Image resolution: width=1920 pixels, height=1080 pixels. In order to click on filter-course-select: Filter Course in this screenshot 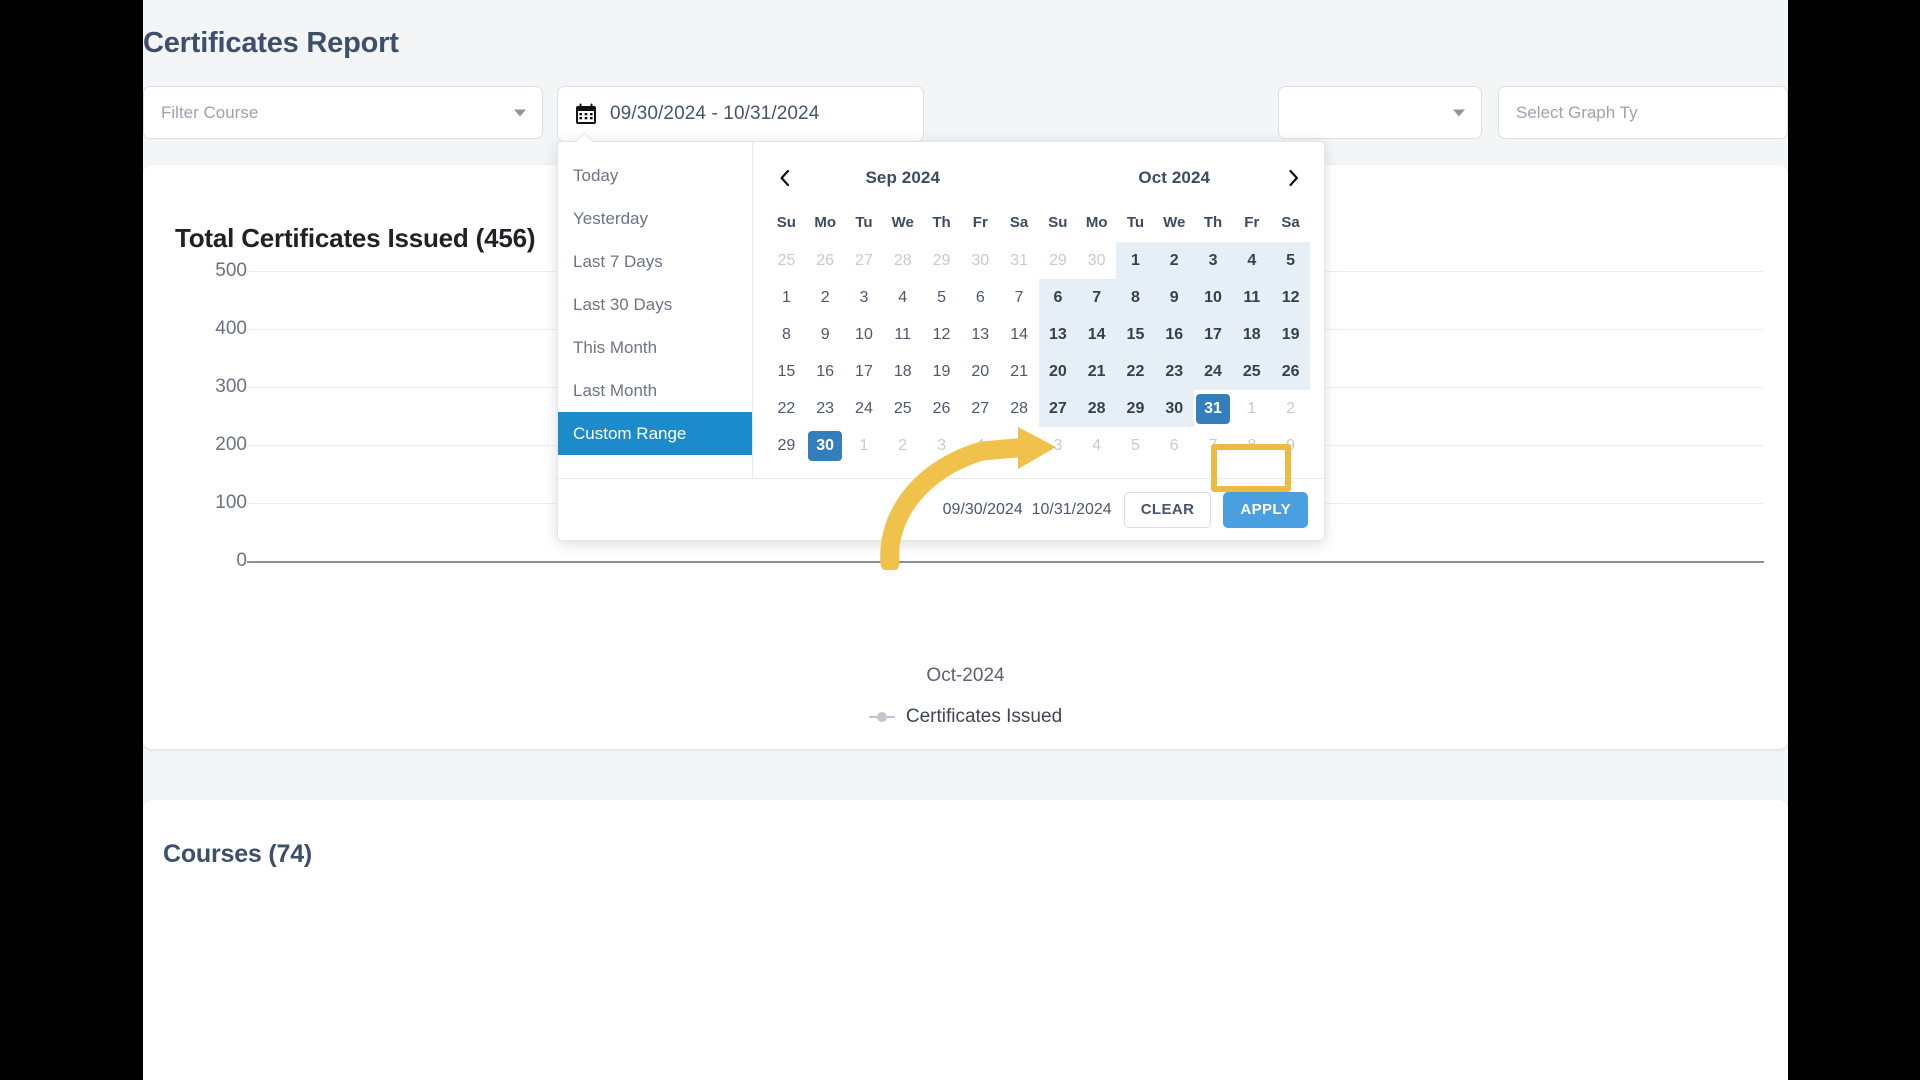, I will do `click(343, 112)`.